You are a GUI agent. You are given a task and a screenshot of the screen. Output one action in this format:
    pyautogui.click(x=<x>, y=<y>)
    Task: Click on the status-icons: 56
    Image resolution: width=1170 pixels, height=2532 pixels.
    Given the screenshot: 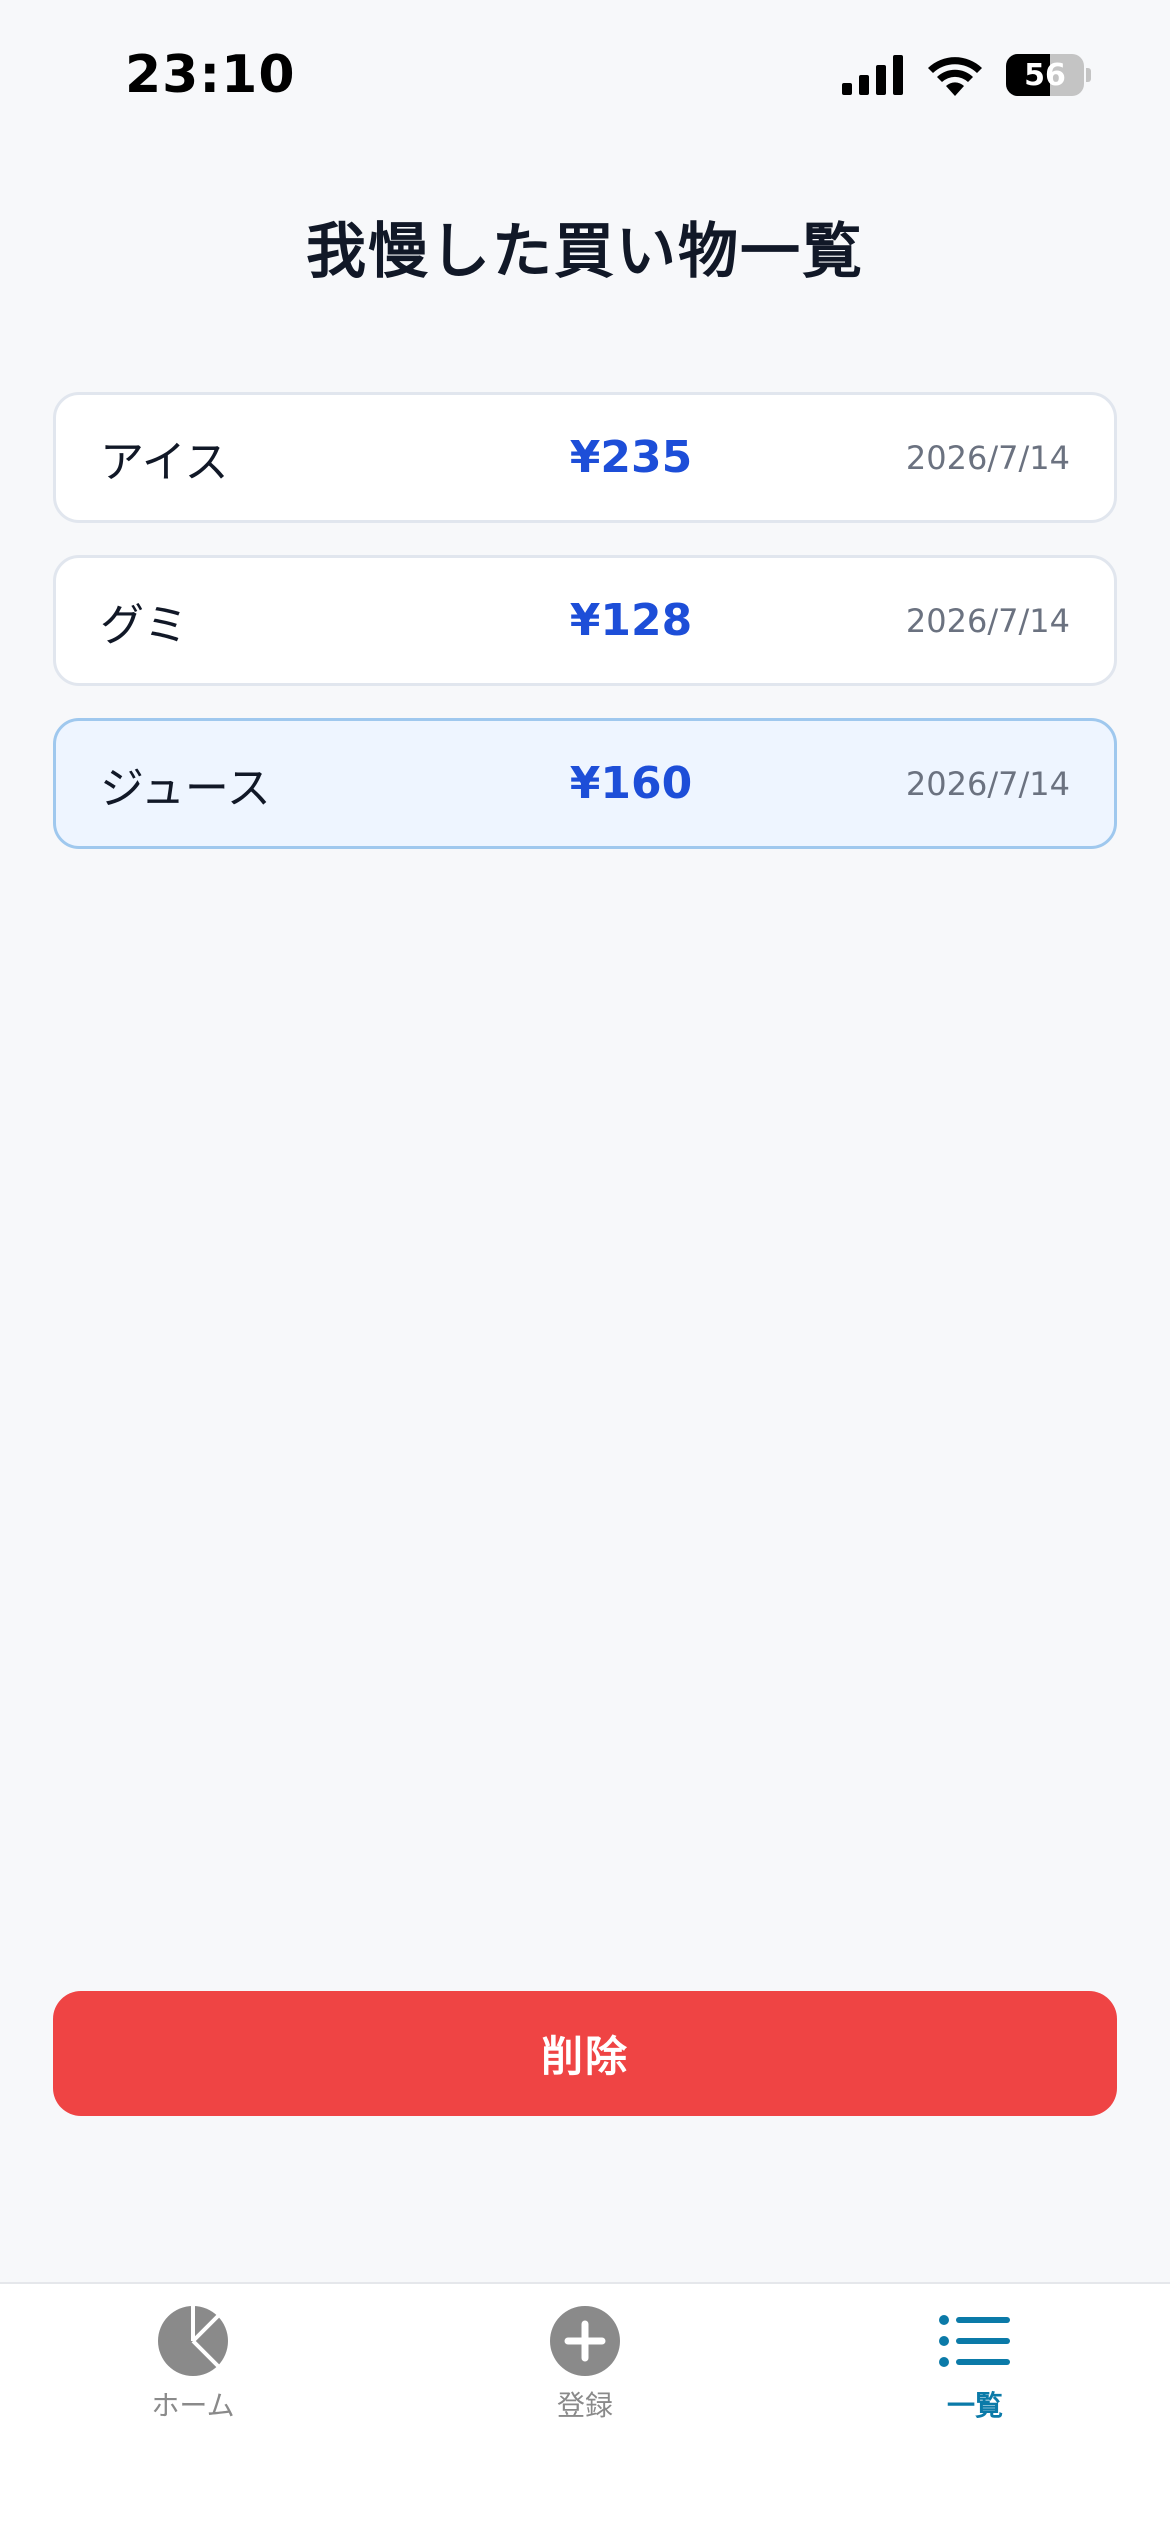 What is the action you would take?
    pyautogui.click(x=967, y=75)
    